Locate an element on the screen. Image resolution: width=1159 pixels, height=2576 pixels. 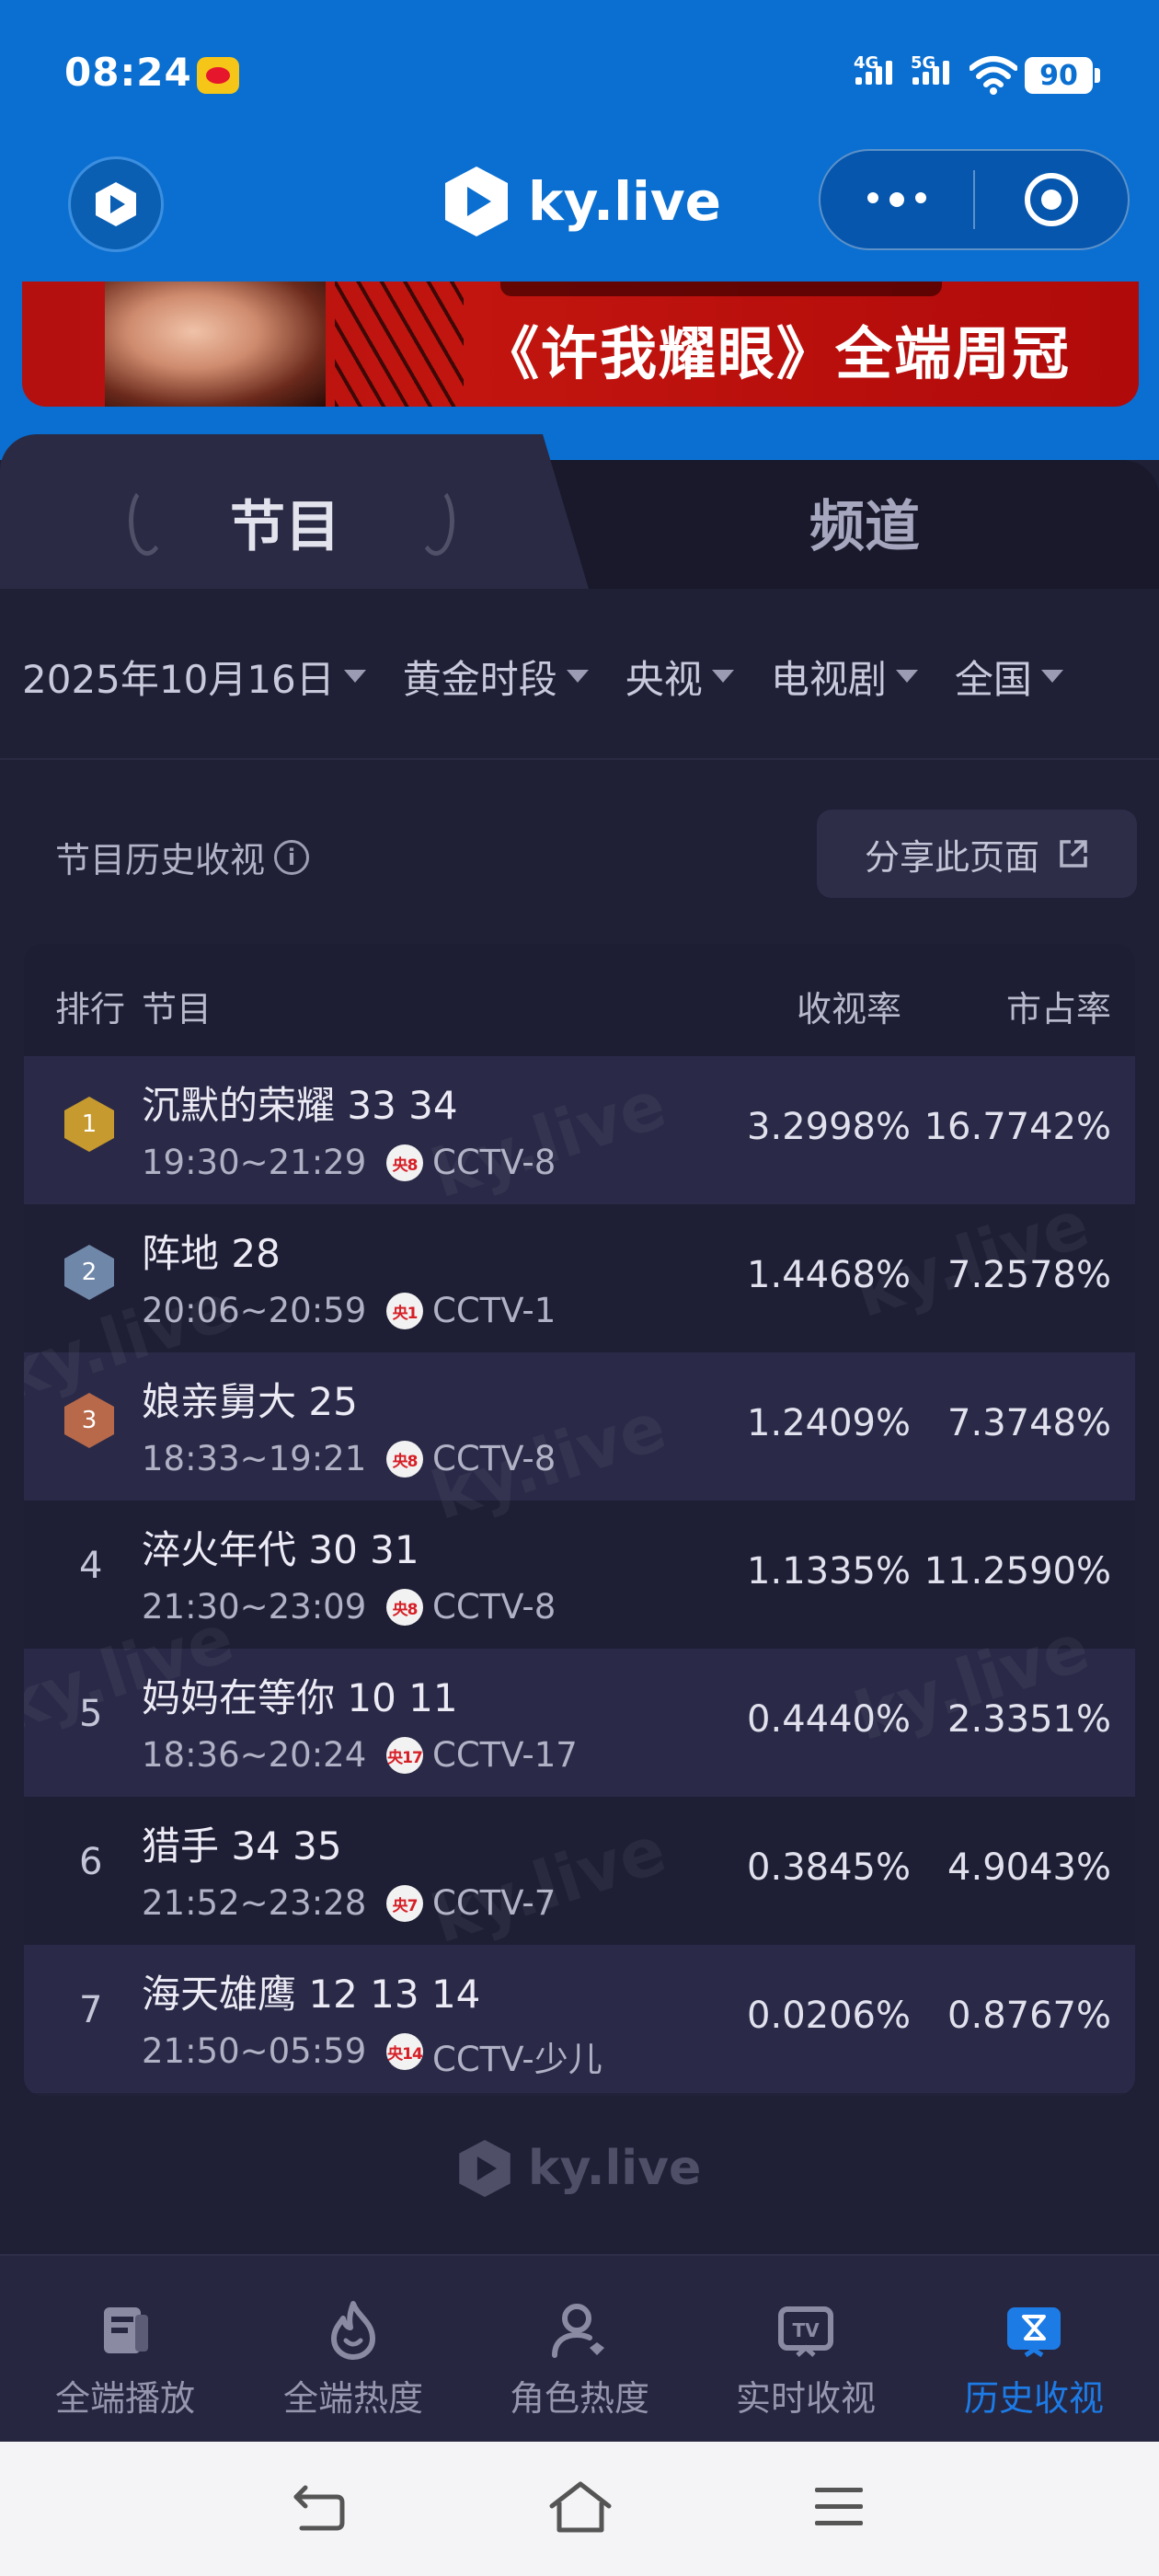
rating-value: 0.0206% is located at coordinates (829, 2016).